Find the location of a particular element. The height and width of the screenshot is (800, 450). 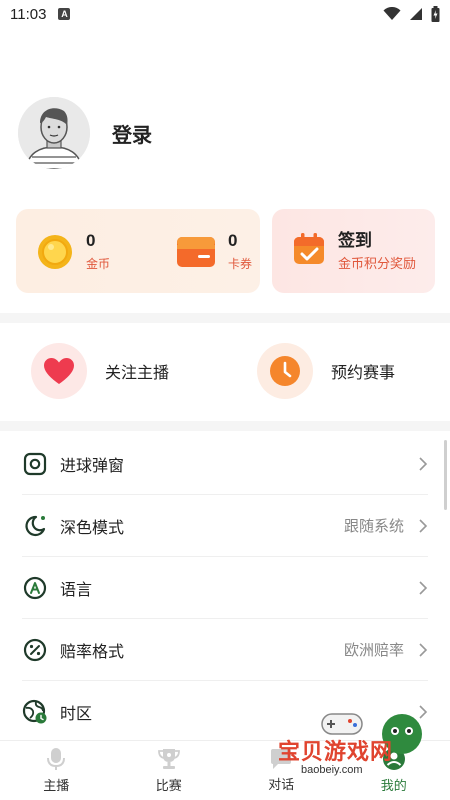

coins-item: 0 金币 is located at coordinates (73, 252).